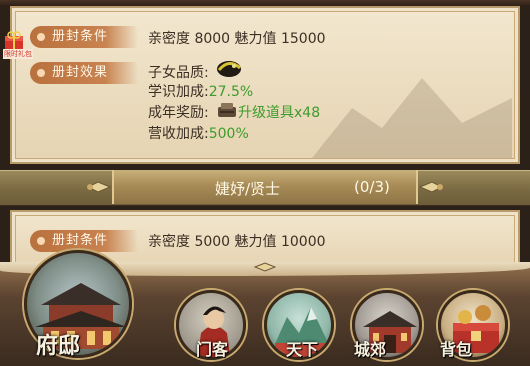 The image size is (530, 366). What do you see at coordinates (99, 187) in the screenshot?
I see `scroll-ornament-left-icon` at bounding box center [99, 187].